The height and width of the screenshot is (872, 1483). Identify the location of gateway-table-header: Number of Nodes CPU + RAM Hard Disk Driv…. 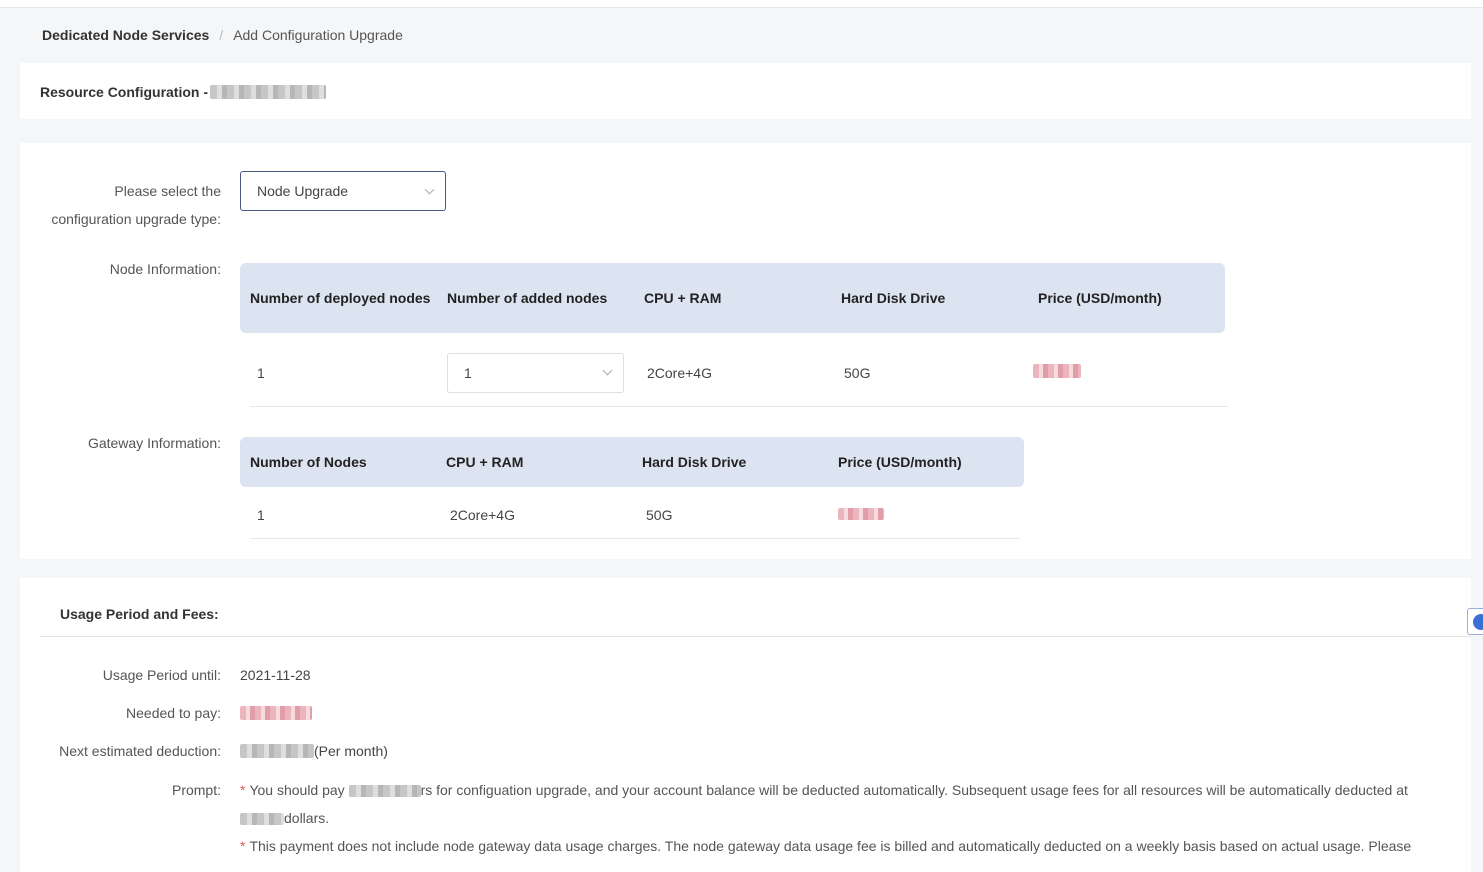
(632, 462).